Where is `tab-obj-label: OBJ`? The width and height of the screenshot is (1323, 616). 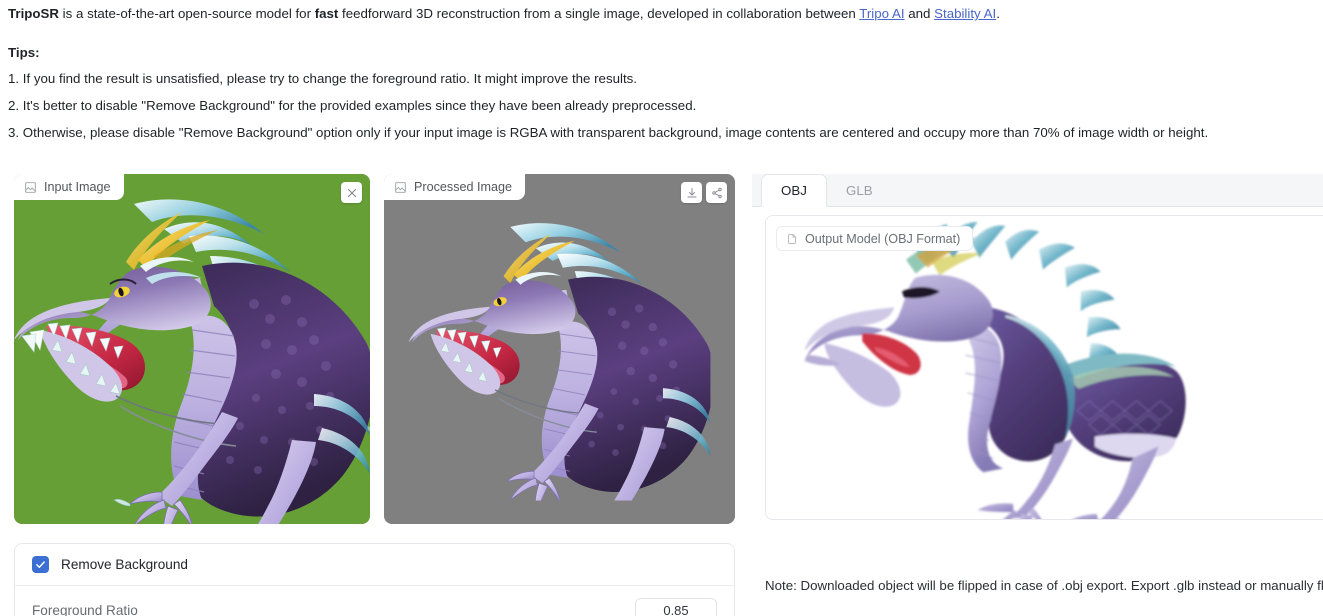
tab-obj-label: OBJ is located at coordinates (794, 190).